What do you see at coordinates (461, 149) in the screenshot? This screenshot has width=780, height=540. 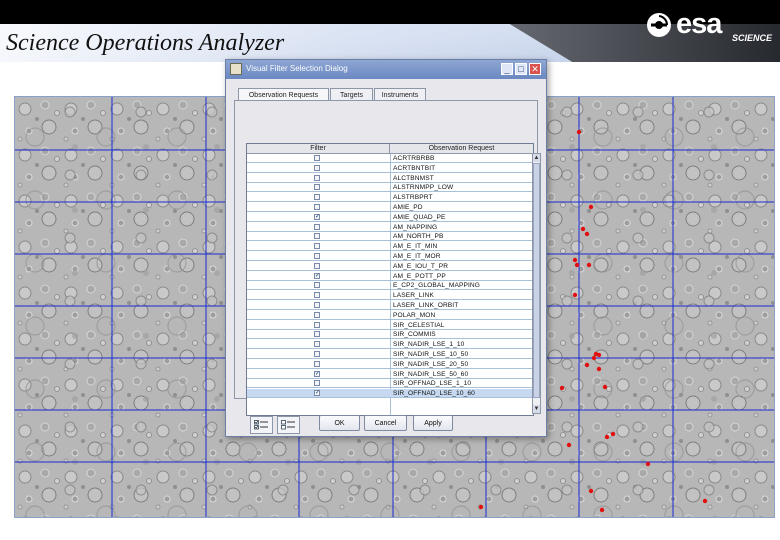 I see `column-header-observation-request: Observation Request` at bounding box center [461, 149].